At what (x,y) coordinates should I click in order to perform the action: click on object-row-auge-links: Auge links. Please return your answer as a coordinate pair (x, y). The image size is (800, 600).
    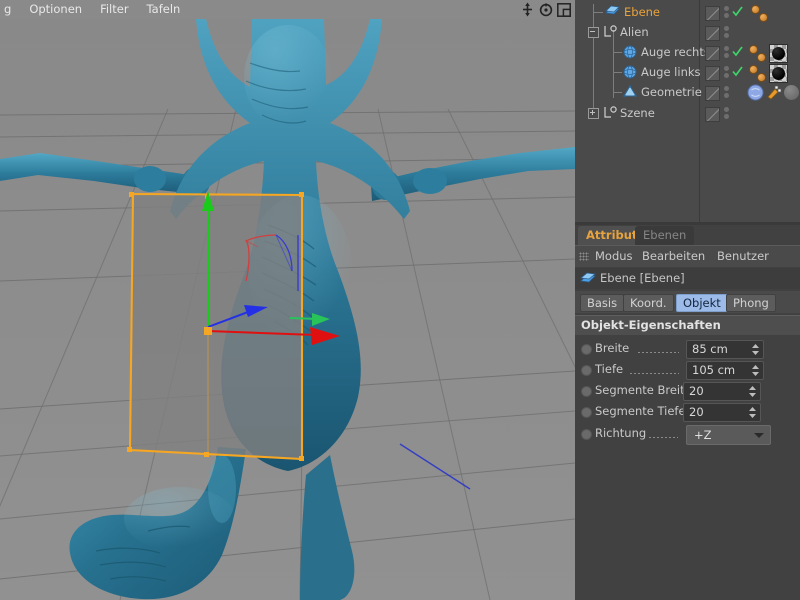
    Looking at the image, I should click on (687, 72).